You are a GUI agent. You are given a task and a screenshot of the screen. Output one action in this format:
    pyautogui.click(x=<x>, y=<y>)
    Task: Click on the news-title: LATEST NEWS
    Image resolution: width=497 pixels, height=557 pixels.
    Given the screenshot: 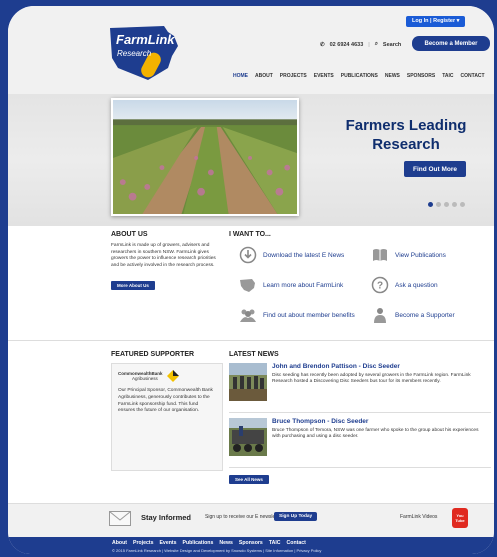 What is the action you would take?
    pyautogui.click(x=254, y=354)
    